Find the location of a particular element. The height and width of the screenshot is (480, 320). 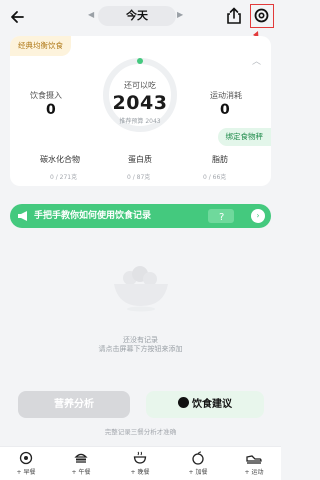

bind-food-scale-button: 绑定食物秤 is located at coordinates (244, 137).